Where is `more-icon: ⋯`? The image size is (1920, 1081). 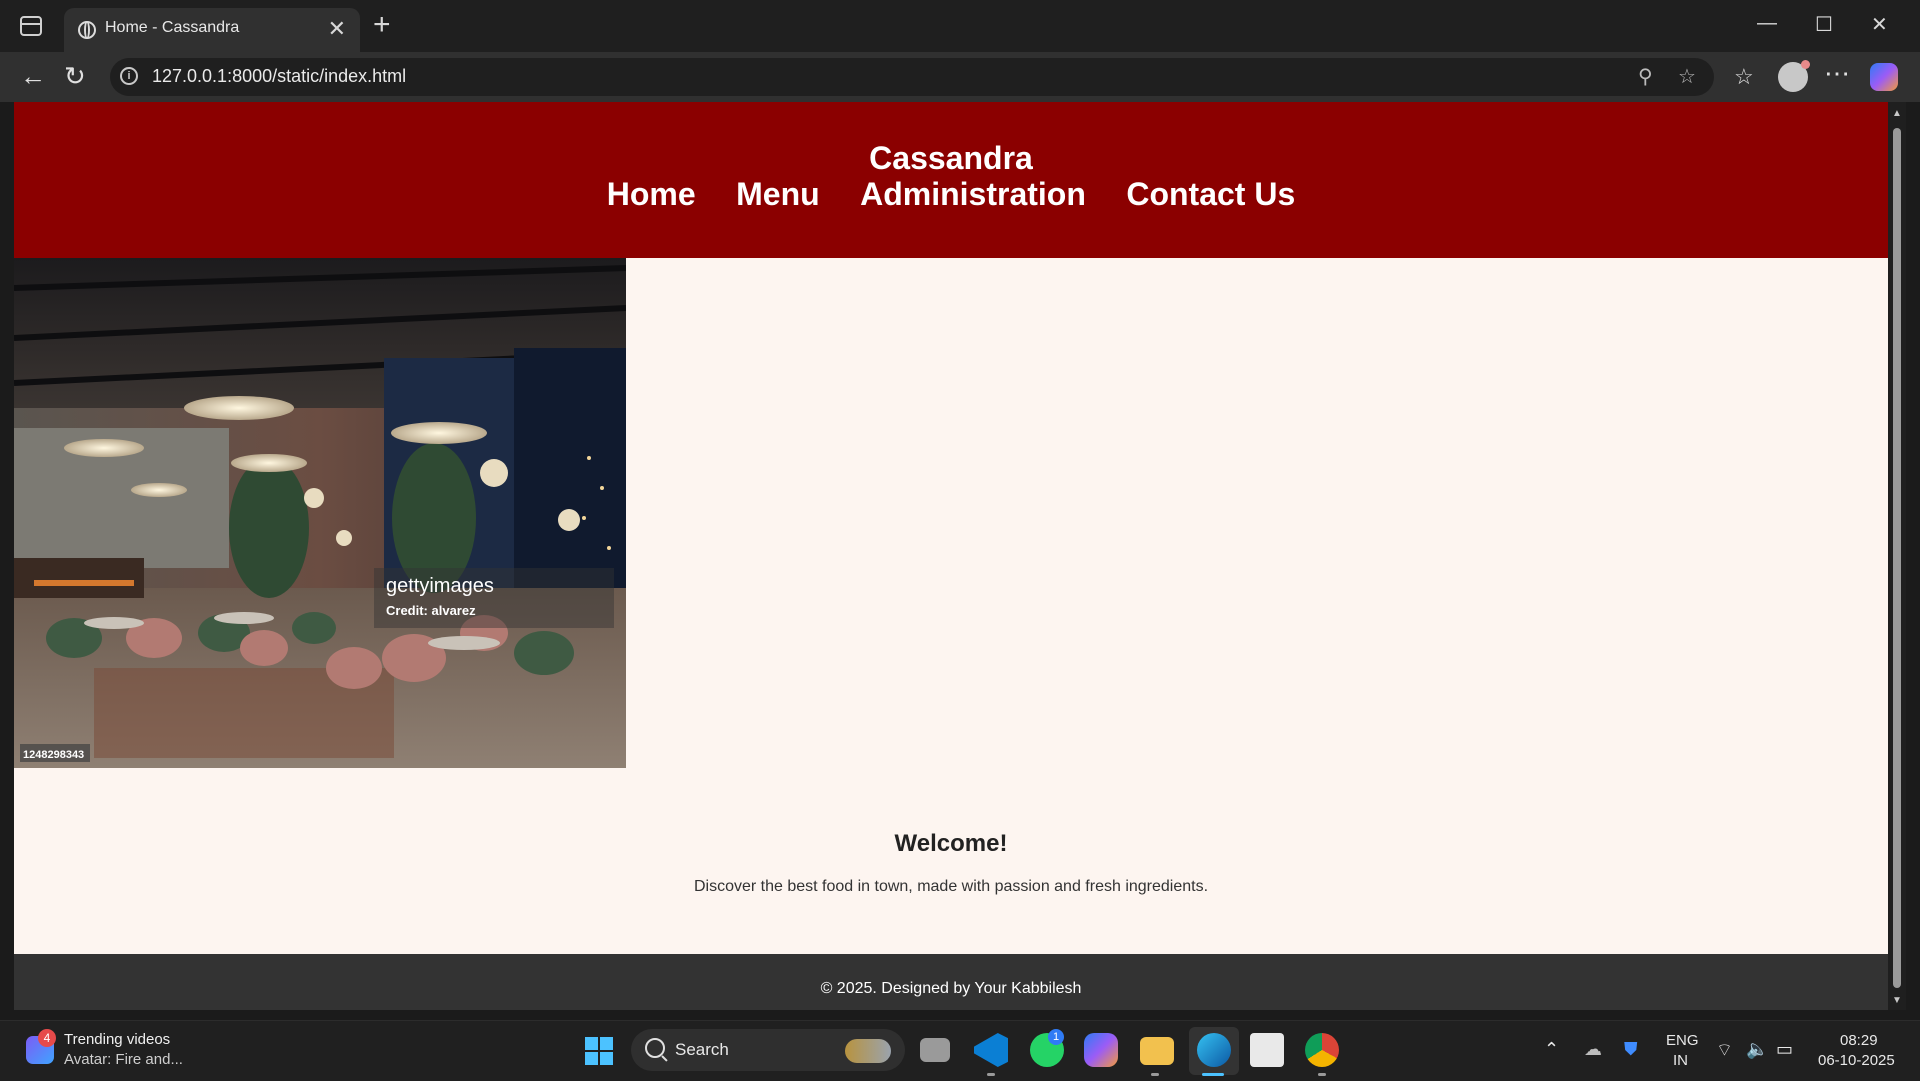
more-icon: ⋯ is located at coordinates (1837, 73).